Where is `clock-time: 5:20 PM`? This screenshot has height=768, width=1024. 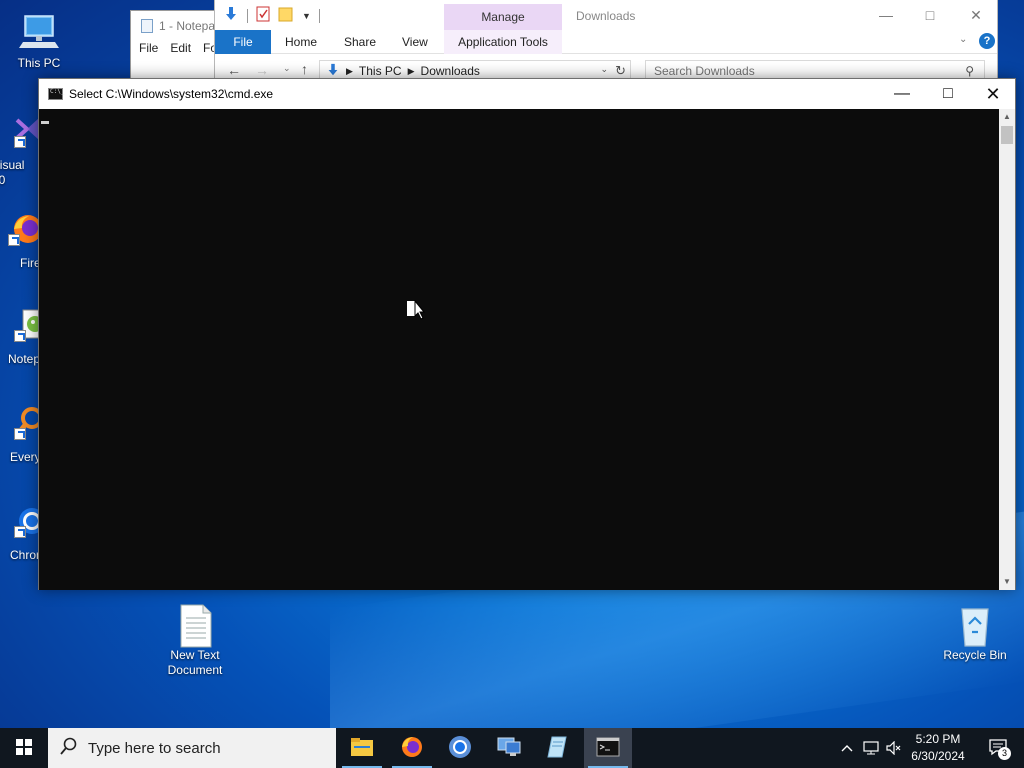 clock-time: 5:20 PM is located at coordinates (938, 739).